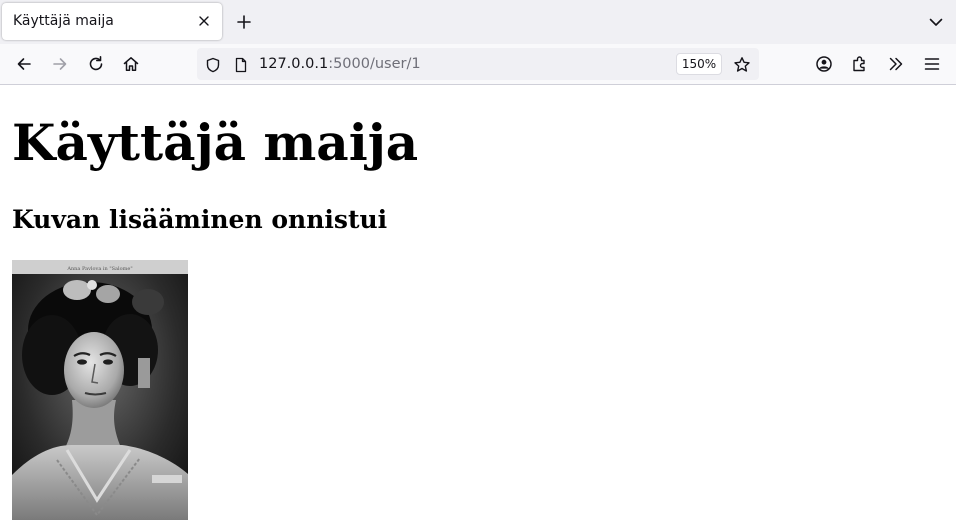 Image resolution: width=956 pixels, height=520 pixels. What do you see at coordinates (24, 64) in the screenshot?
I see `arrow-left-icon` at bounding box center [24, 64].